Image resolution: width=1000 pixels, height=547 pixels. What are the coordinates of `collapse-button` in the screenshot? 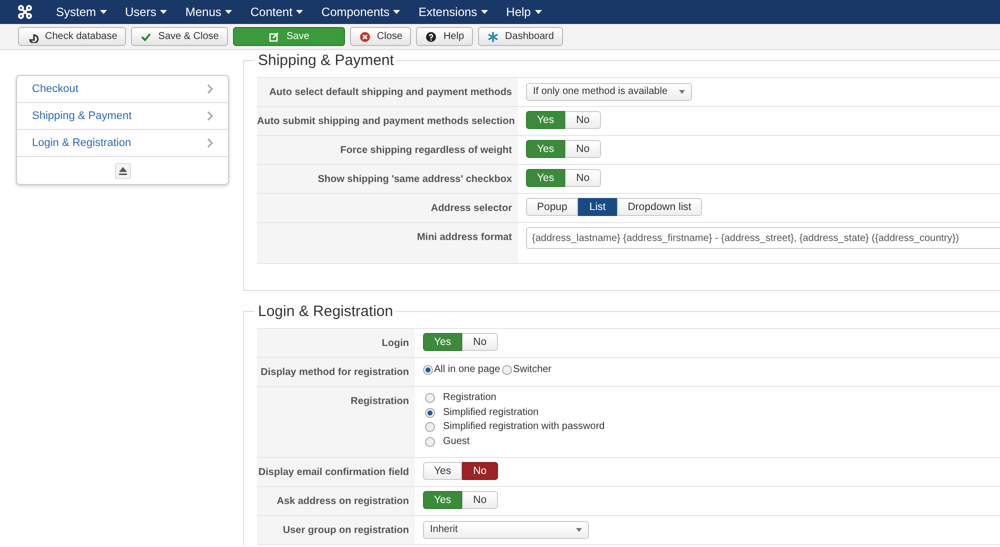 It's located at (122, 170).